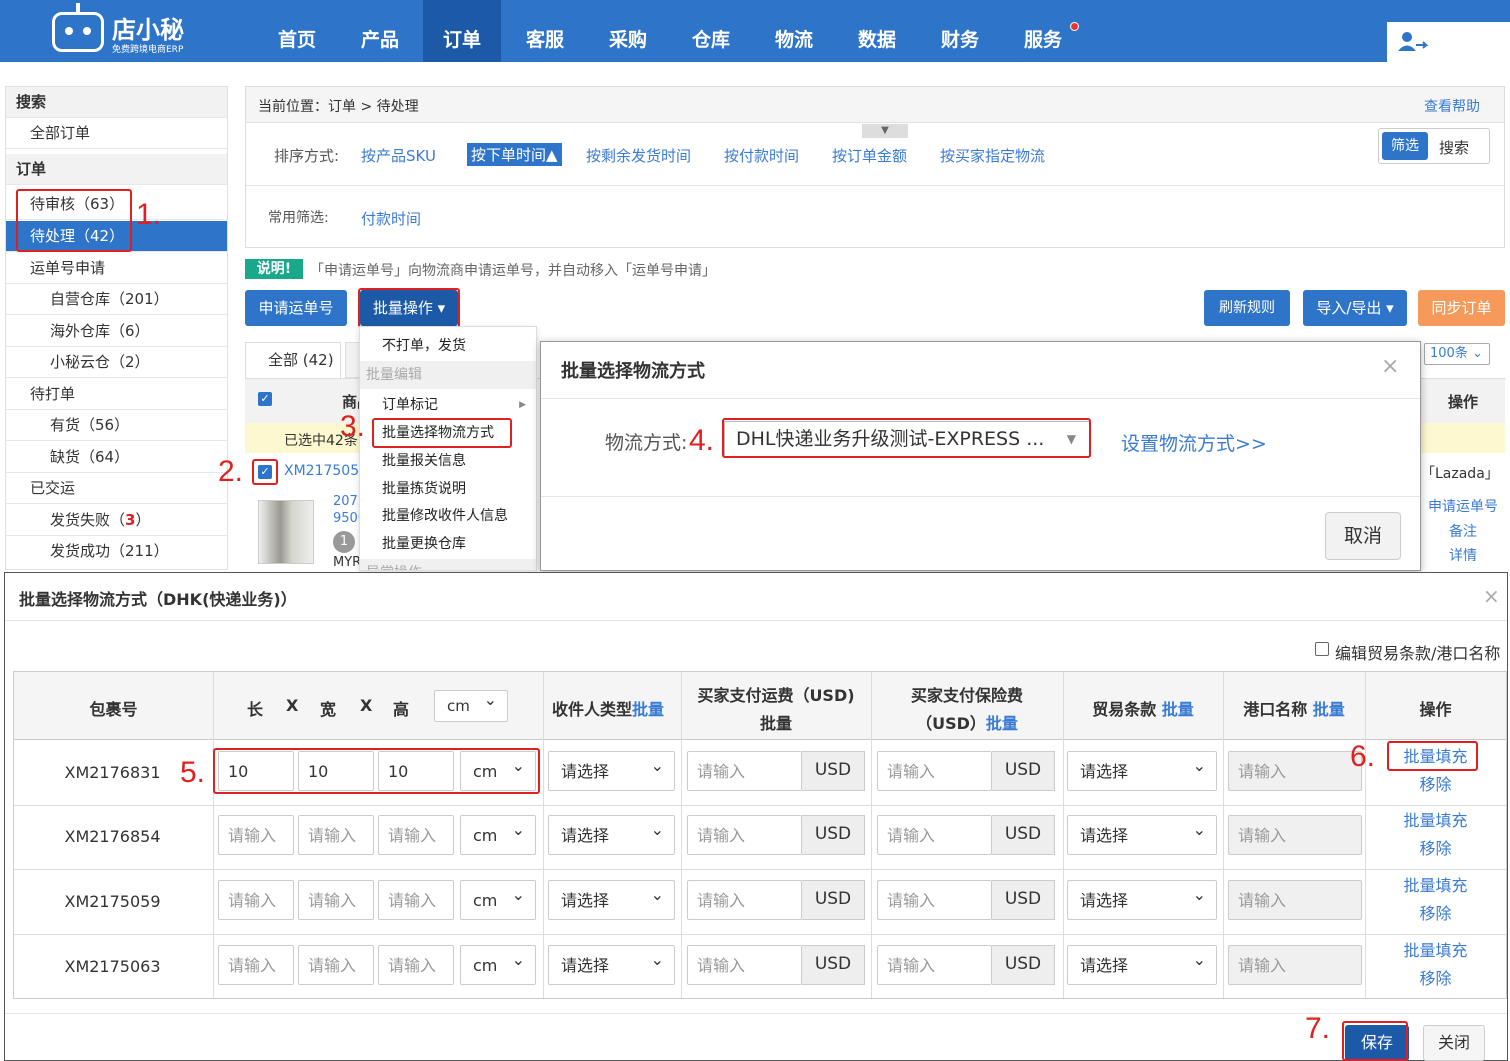 This screenshot has width=1510, height=1061. Describe the element at coordinates (448, 489) in the screenshot. I see `menu-item-batch-picking: 批量拣货说明` at that location.